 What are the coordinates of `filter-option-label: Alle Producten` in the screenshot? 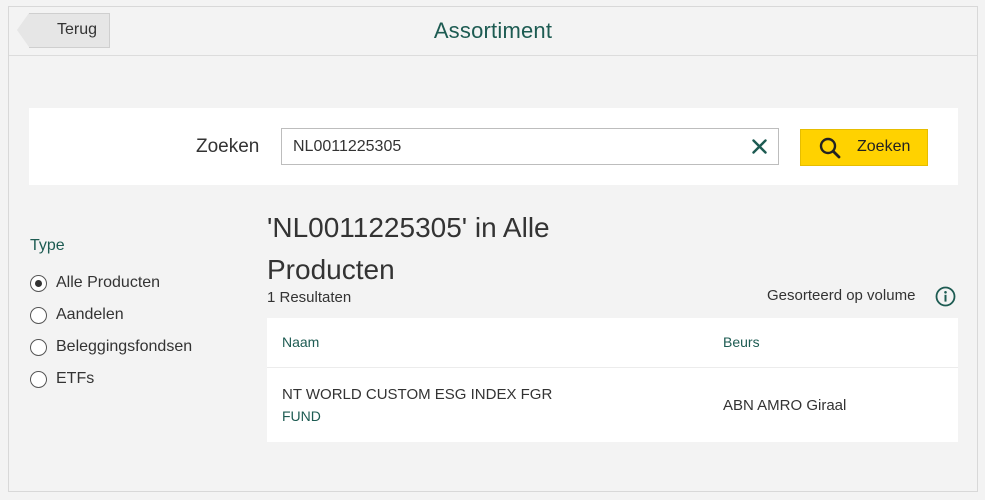 It's located at (108, 282).